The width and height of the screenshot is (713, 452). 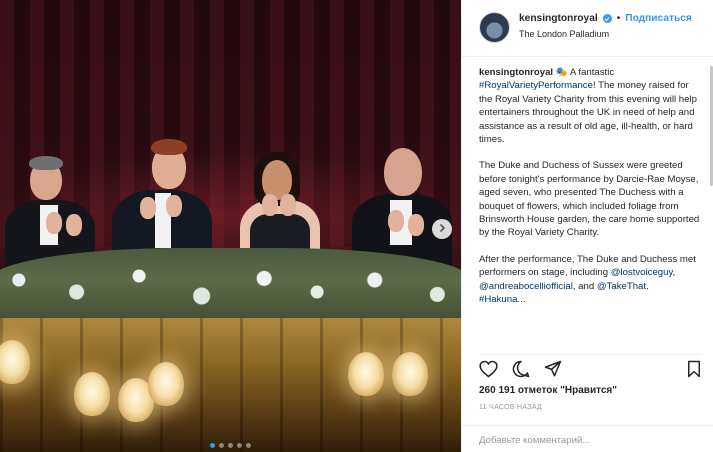 What do you see at coordinates (605, 34) in the screenshot?
I see `post-location: The London Palladium` at bounding box center [605, 34].